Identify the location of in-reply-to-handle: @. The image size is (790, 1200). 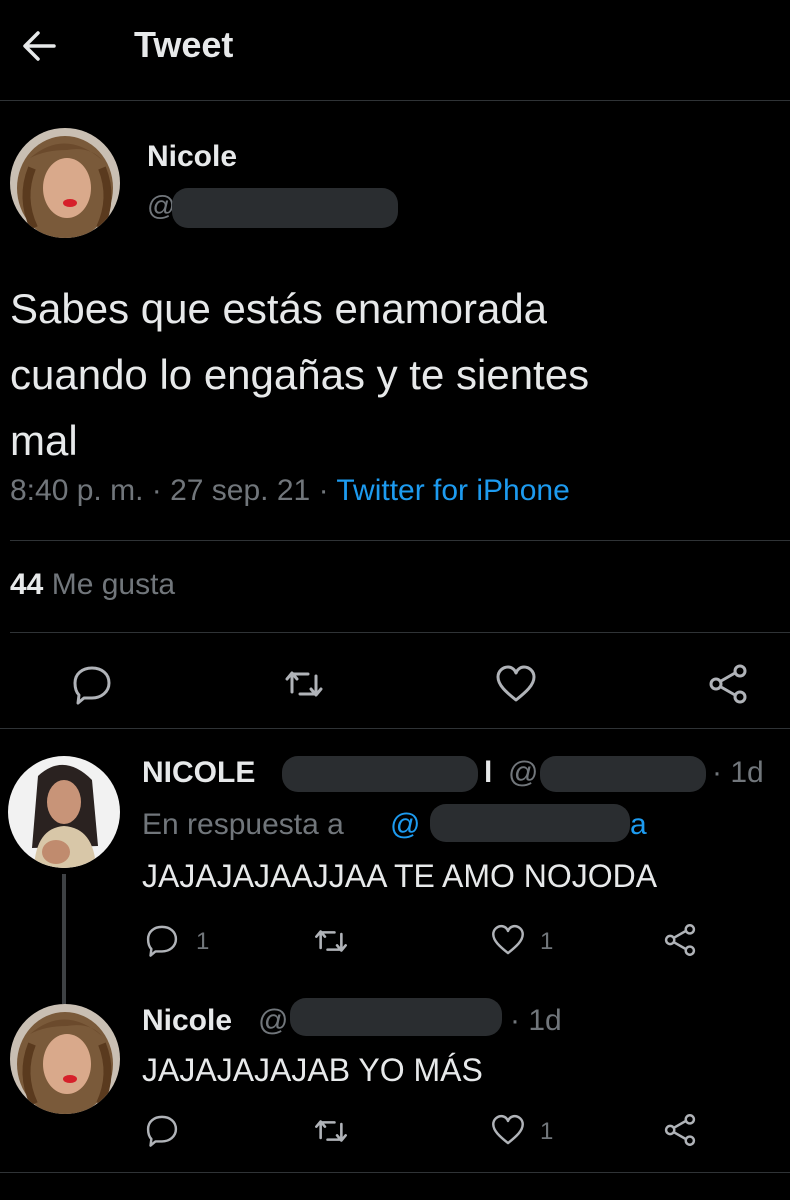
(405, 825).